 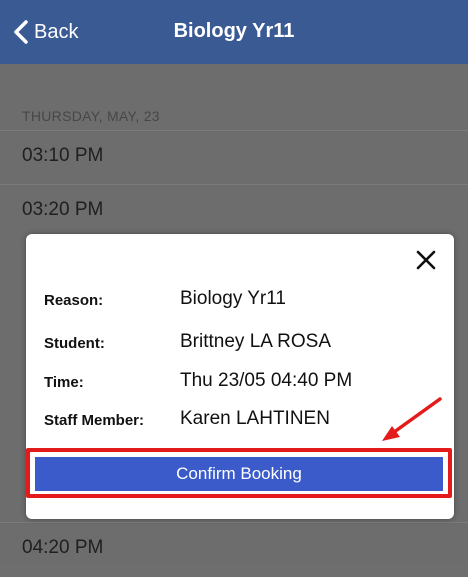 I want to click on staff-member-value: Karen LAHTINEN, so click(x=255, y=418).